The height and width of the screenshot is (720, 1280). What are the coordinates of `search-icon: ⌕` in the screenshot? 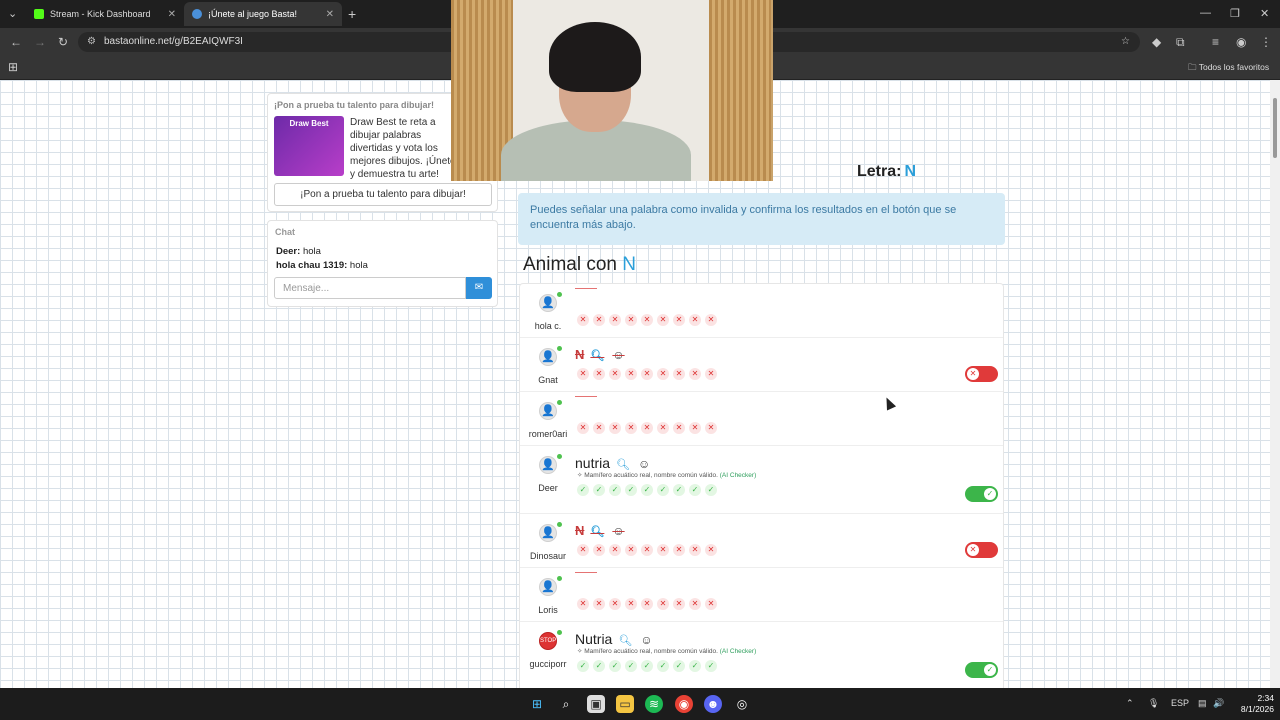 It's located at (566, 704).